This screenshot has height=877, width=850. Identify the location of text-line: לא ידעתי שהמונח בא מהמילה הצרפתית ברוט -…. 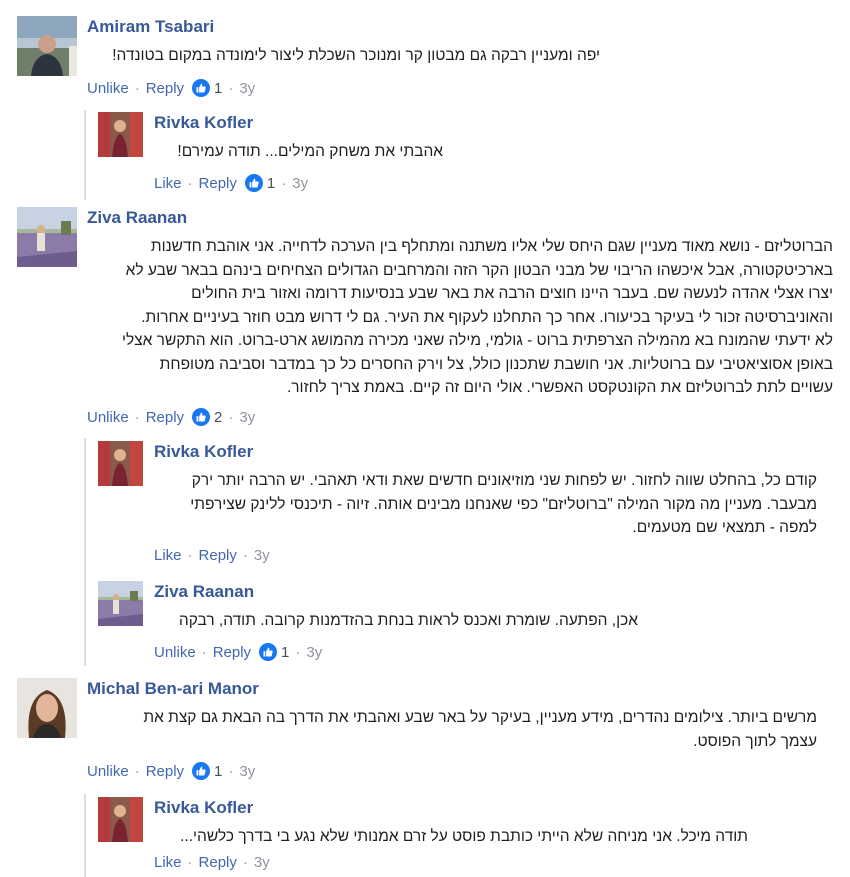
(477, 340).